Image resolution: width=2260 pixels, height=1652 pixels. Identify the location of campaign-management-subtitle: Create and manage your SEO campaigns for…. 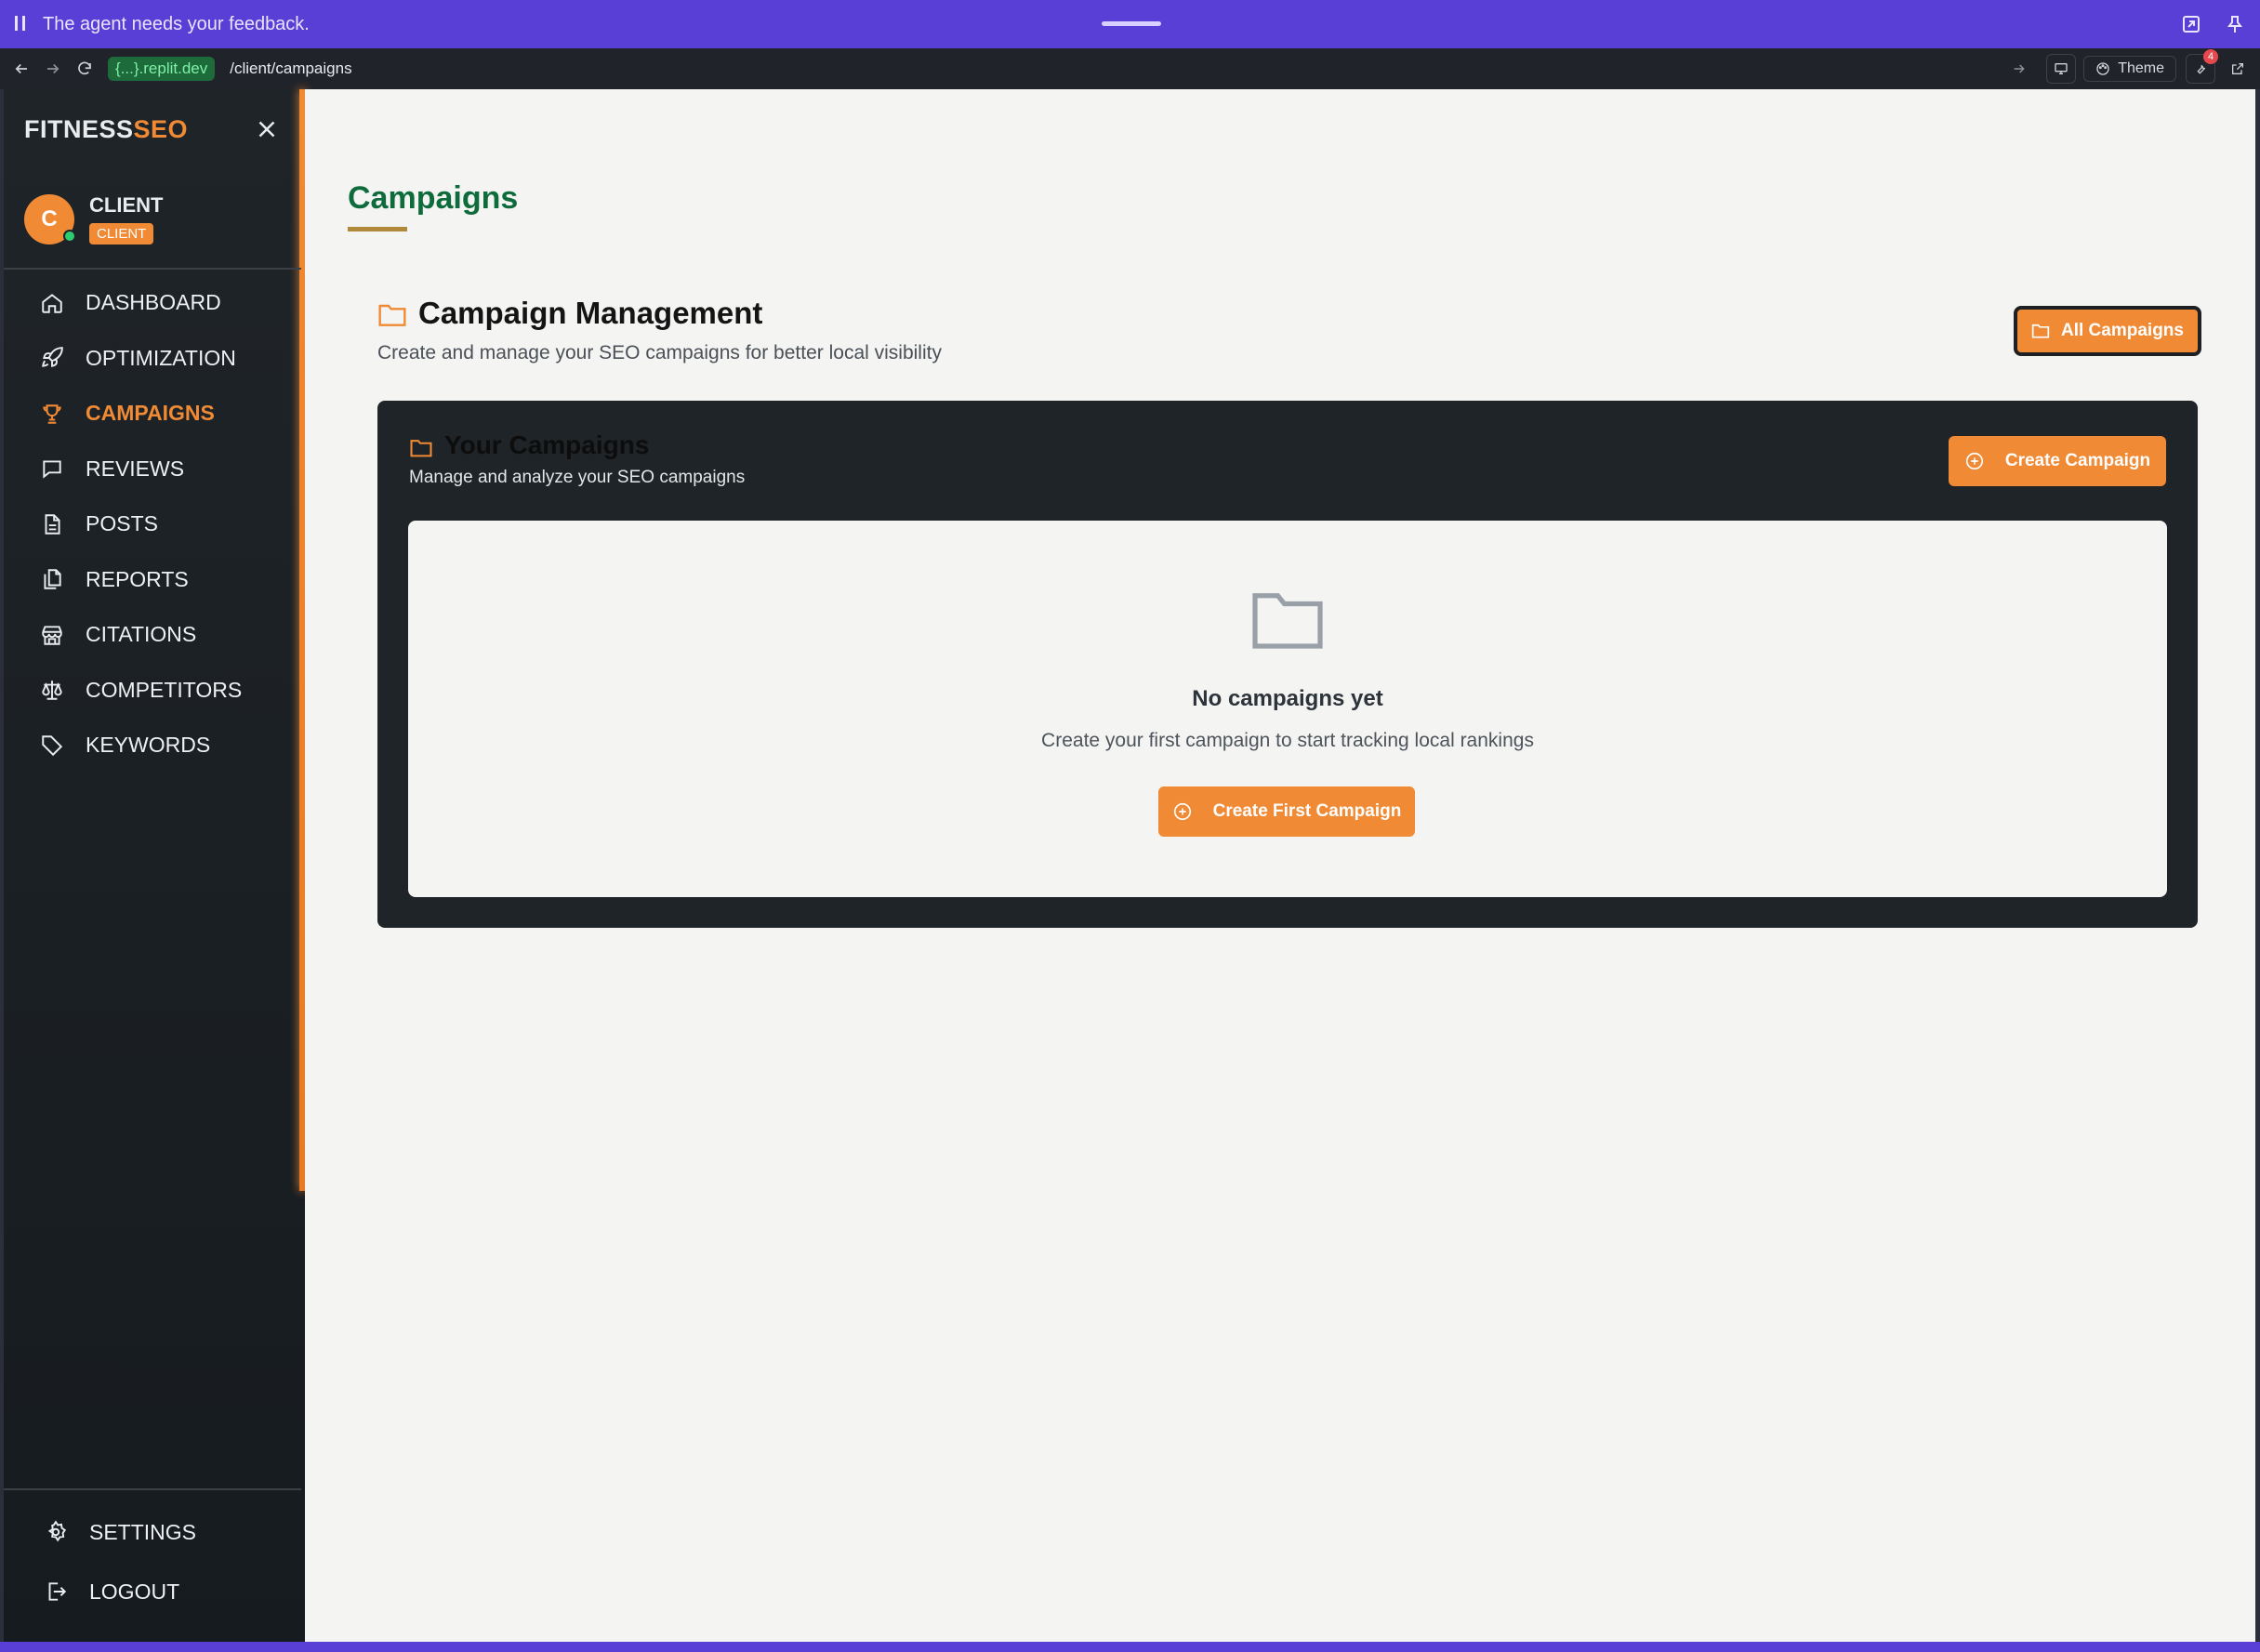
(660, 352).